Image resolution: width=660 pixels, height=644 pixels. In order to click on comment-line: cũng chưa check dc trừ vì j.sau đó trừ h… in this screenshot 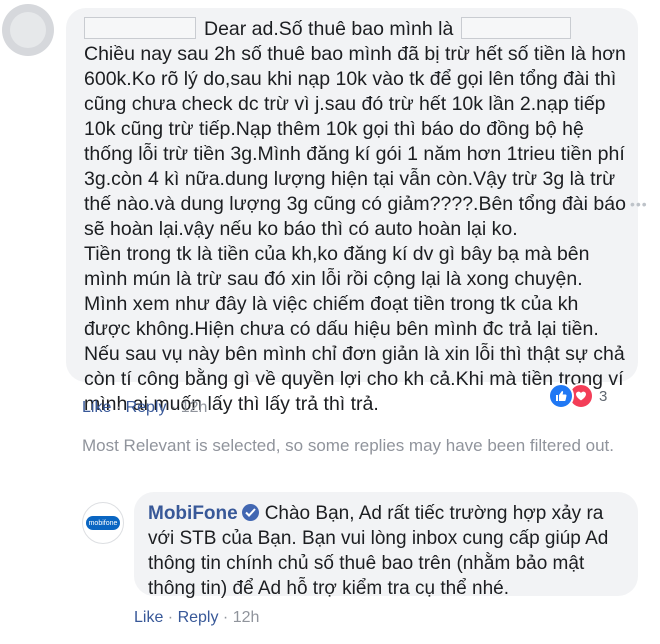, I will do `click(345, 104)`.